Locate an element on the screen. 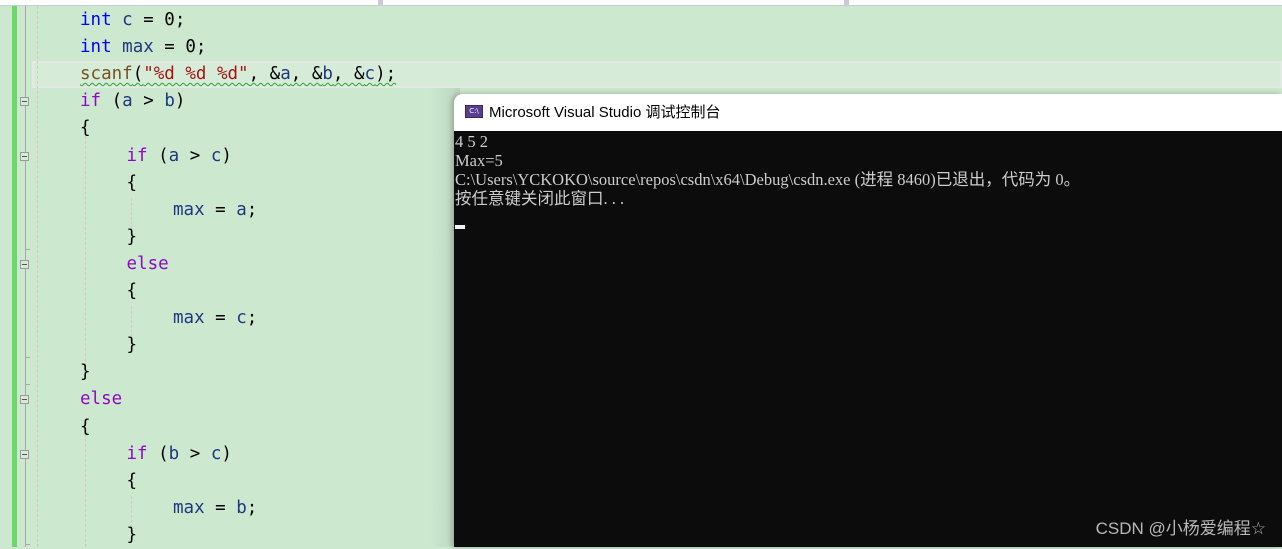 The height and width of the screenshot is (549, 1282). code-line: int c = 0; is located at coordinates (132, 20).